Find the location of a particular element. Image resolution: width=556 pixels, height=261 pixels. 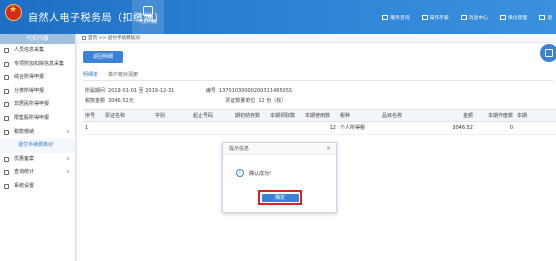

amount-label: 税款金额 is located at coordinates (95, 101).